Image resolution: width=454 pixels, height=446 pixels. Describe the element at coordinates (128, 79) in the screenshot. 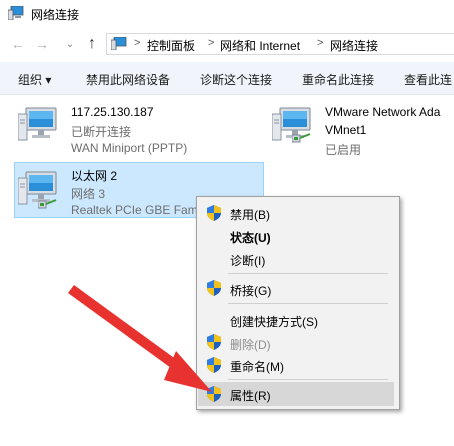

I see `disable-device-button: 禁用此网络设备` at that location.